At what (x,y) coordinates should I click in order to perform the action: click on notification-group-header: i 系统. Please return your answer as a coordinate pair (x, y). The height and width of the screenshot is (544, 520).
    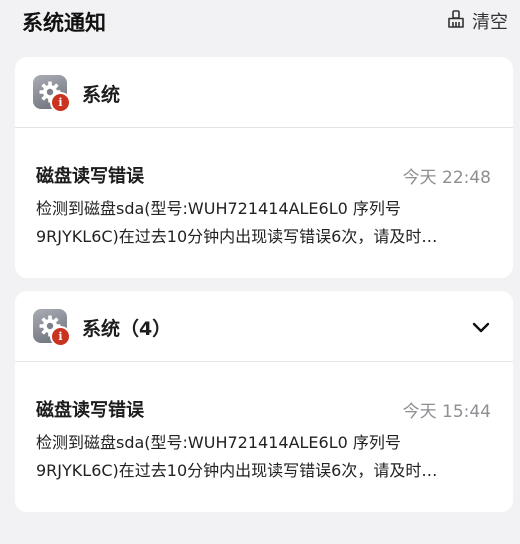
    Looking at the image, I should click on (264, 92).